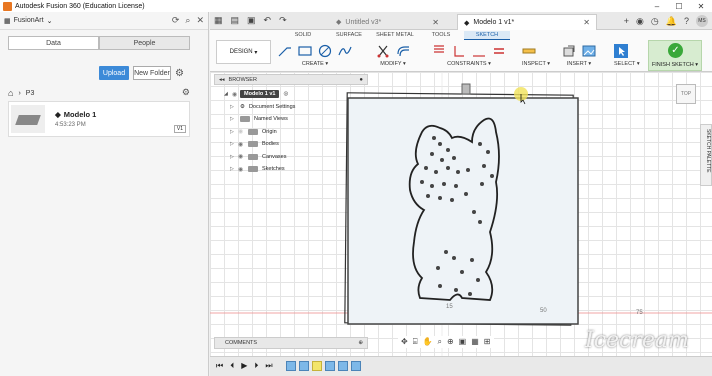  Describe the element at coordinates (441, 35) in the screenshot. I see `tab-tools: TOOLS` at that location.